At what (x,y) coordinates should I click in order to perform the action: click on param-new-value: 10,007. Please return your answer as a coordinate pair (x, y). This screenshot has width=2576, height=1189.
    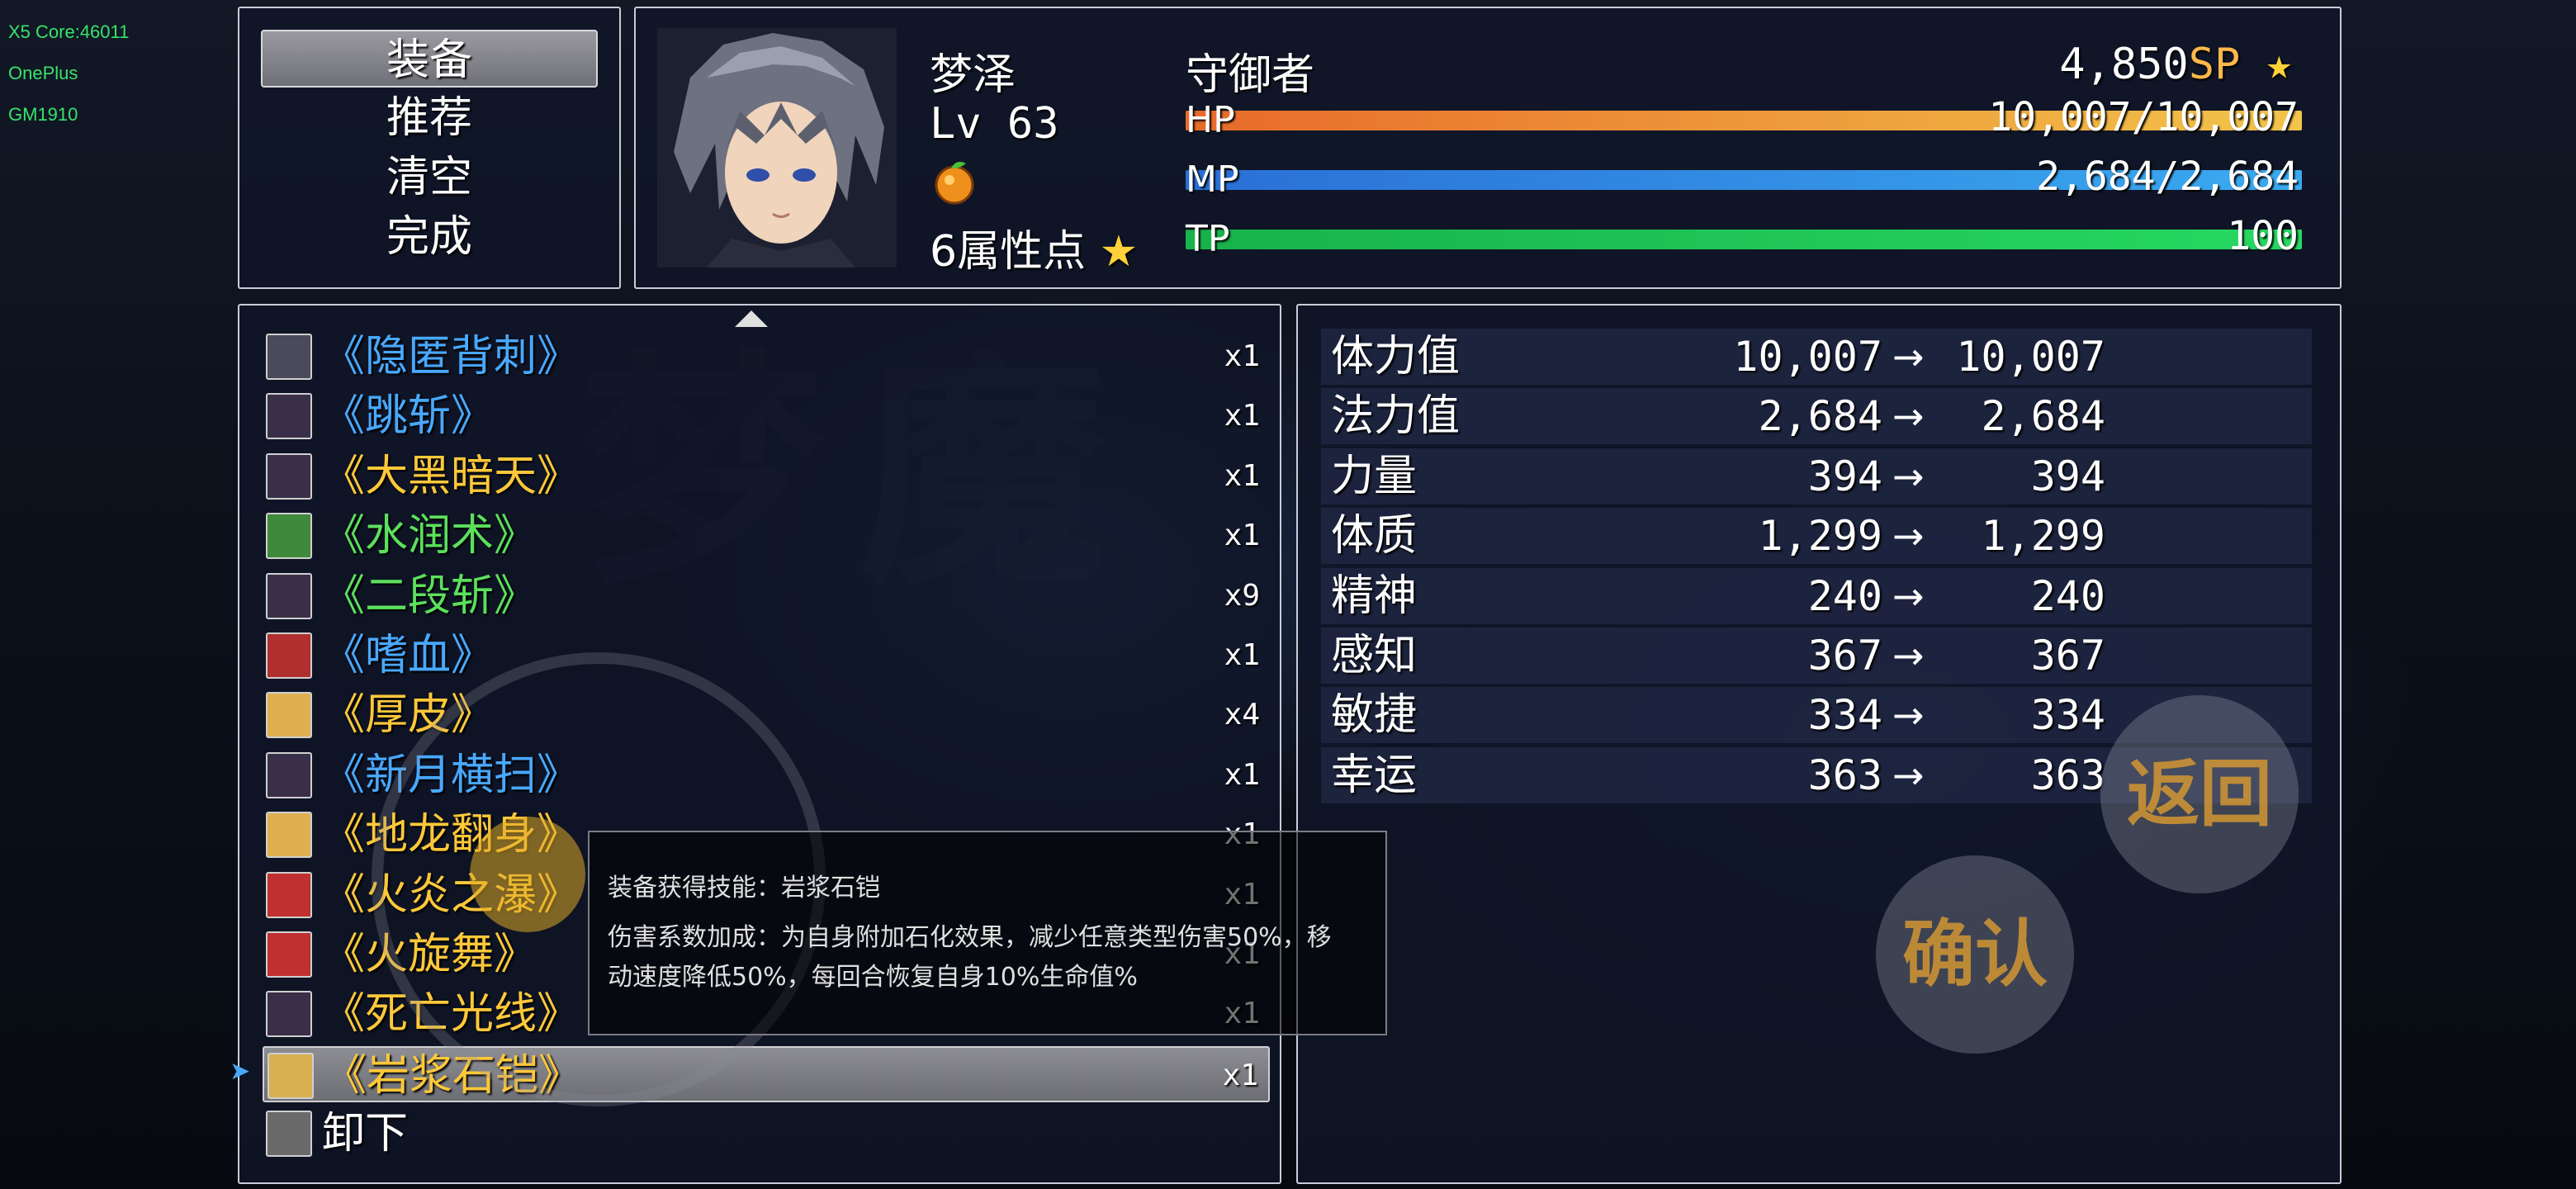
    Looking at the image, I should click on (2030, 357).